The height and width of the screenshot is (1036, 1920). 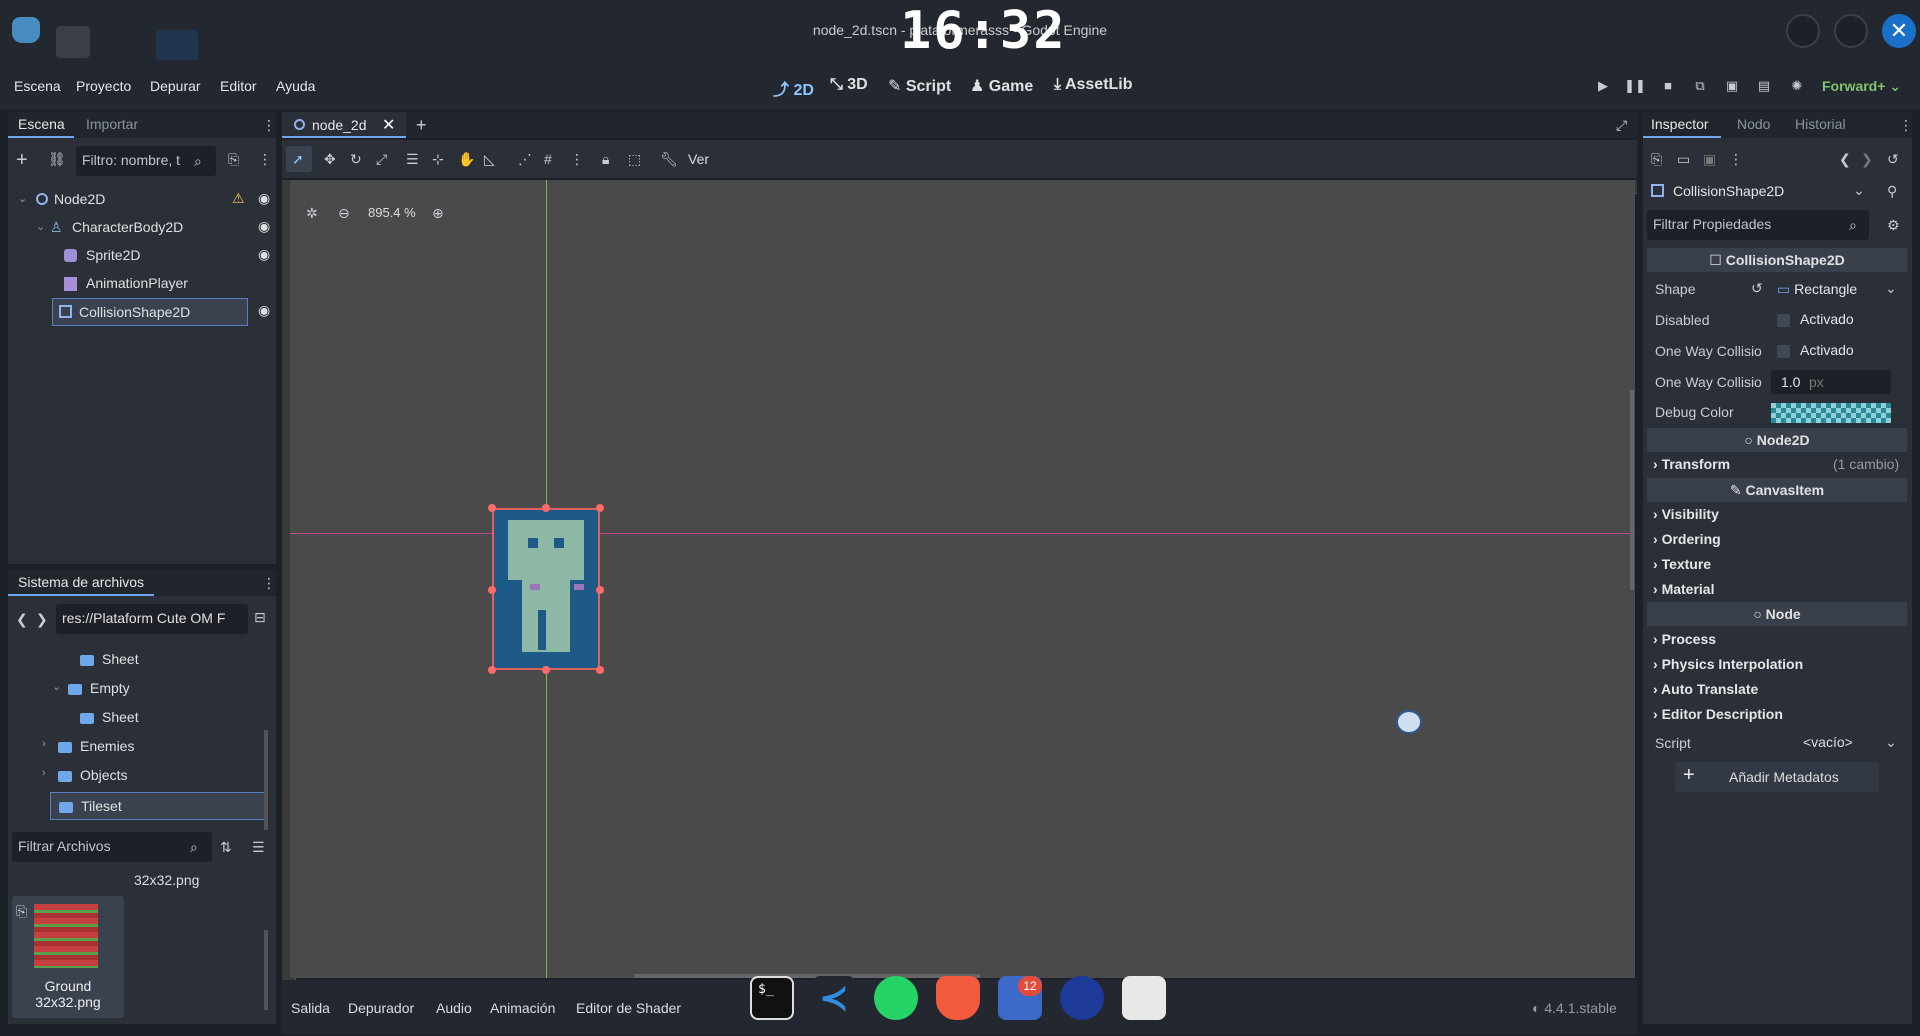 What do you see at coordinates (238, 86) in the screenshot?
I see `menu-editor: Editor` at bounding box center [238, 86].